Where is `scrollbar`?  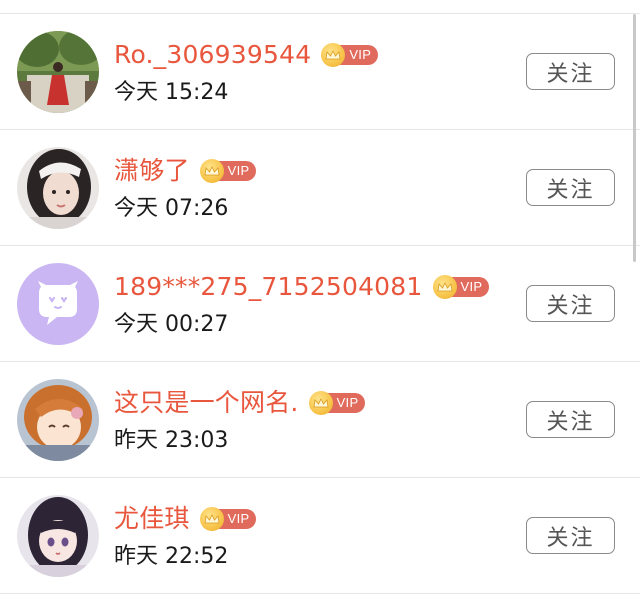
scrollbar is located at coordinates (634, 138).